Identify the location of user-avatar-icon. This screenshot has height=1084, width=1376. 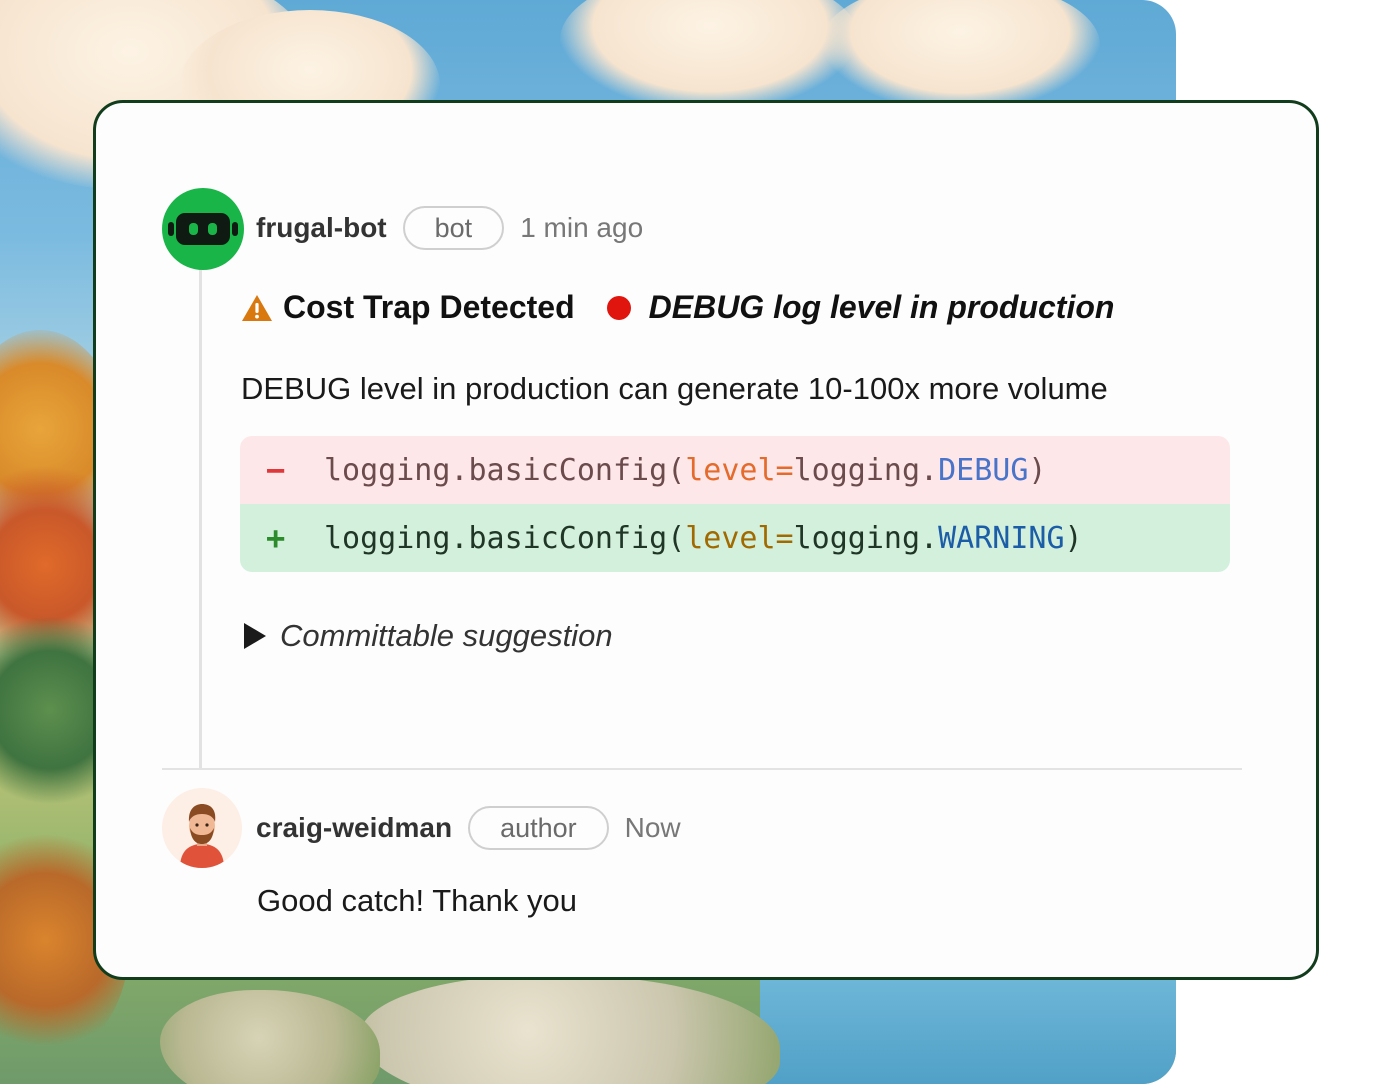
(202, 828).